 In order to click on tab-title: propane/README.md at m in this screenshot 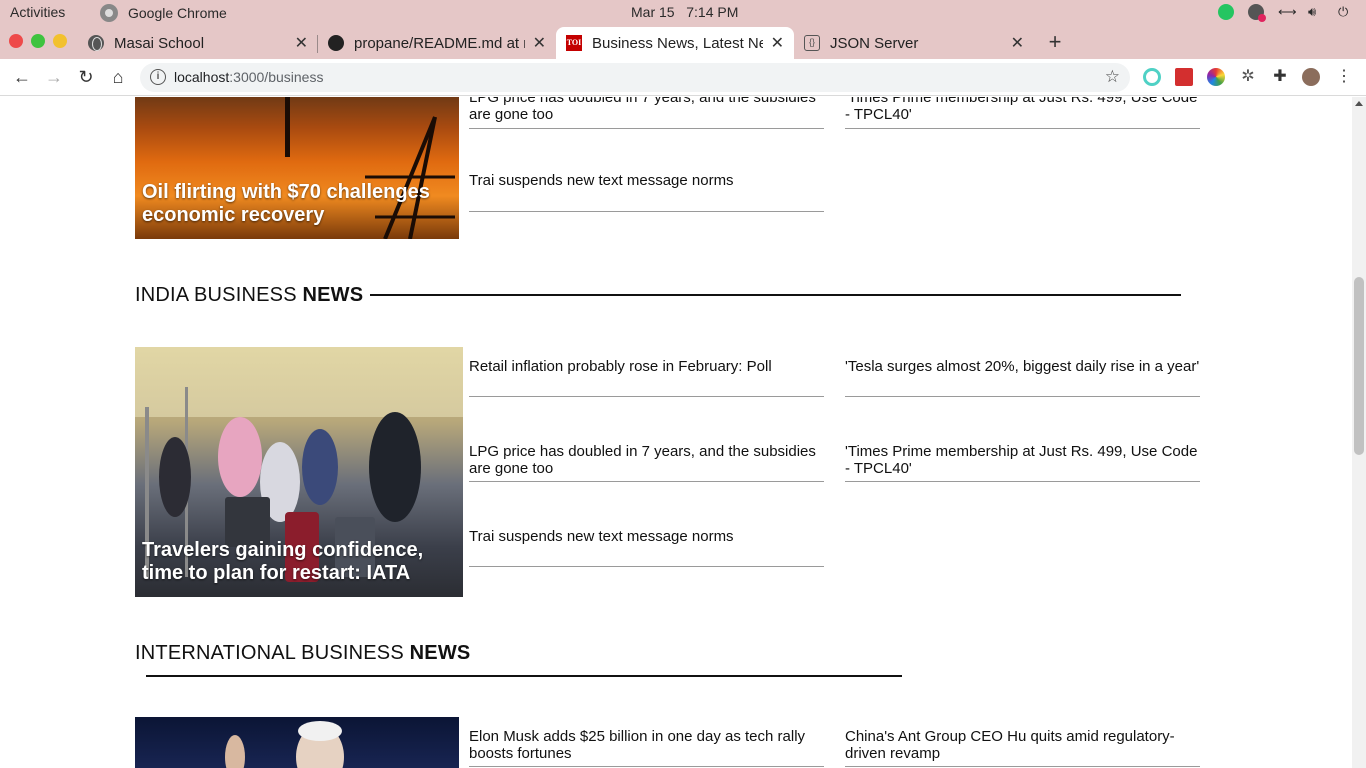, I will do `click(439, 43)`.